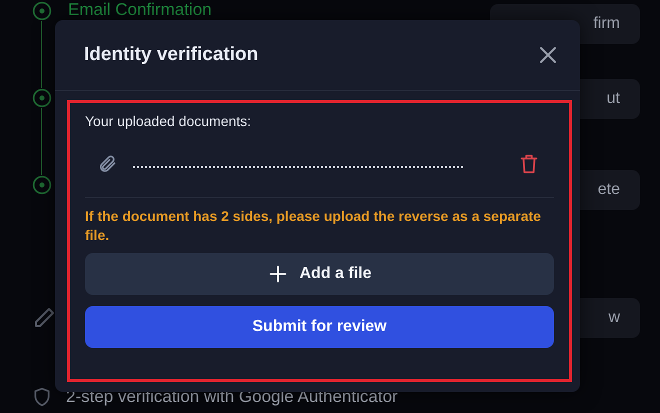 This screenshot has height=413, width=660. Describe the element at coordinates (140, 10) in the screenshot. I see `step-title: Email Confirmation` at that location.